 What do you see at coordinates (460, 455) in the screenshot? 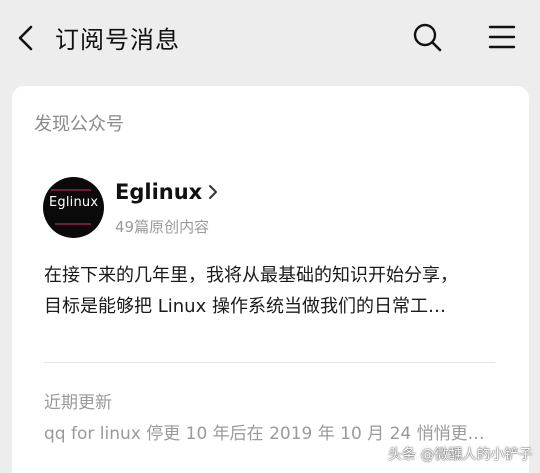
I see `watermark: 头条 @微醺人的小铲子` at bounding box center [460, 455].